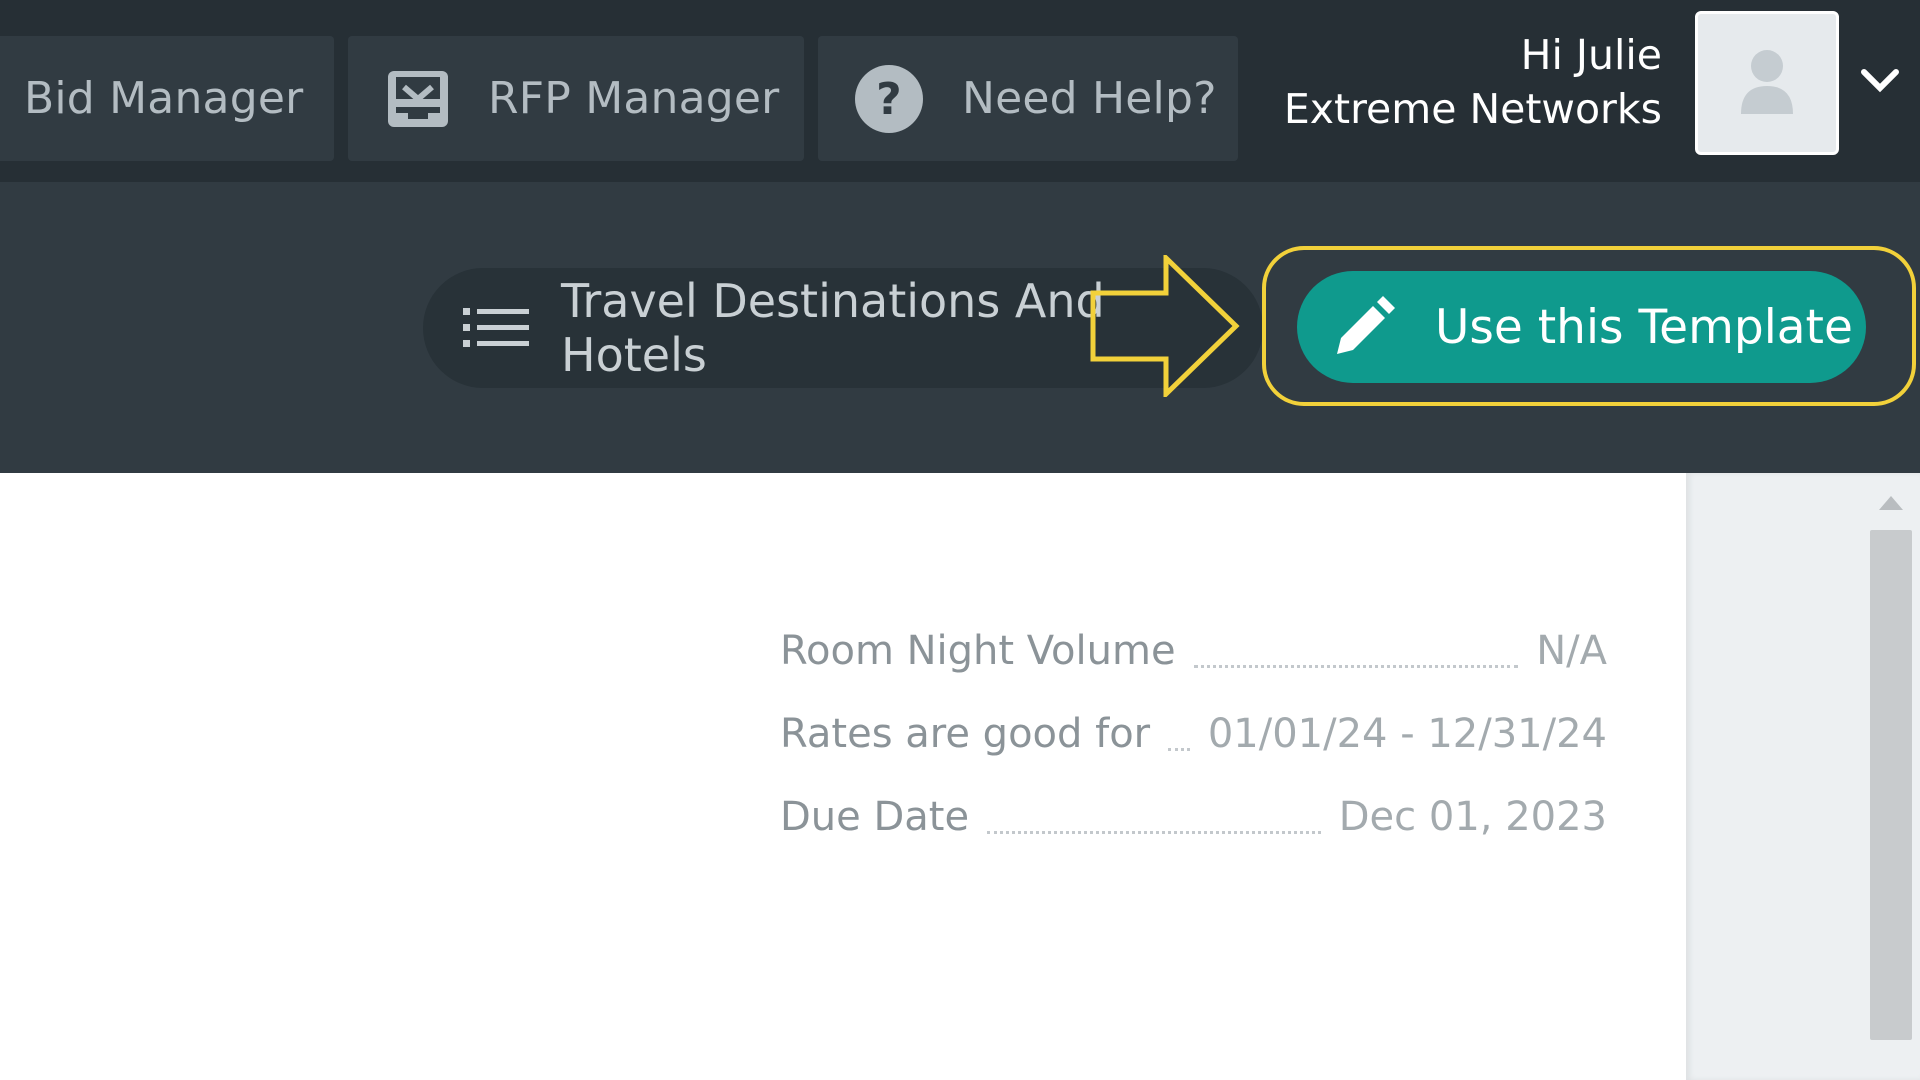 Image resolution: width=1920 pixels, height=1080 pixels. I want to click on detail-value: 01/01/24 - 12/31/24, so click(1407, 734).